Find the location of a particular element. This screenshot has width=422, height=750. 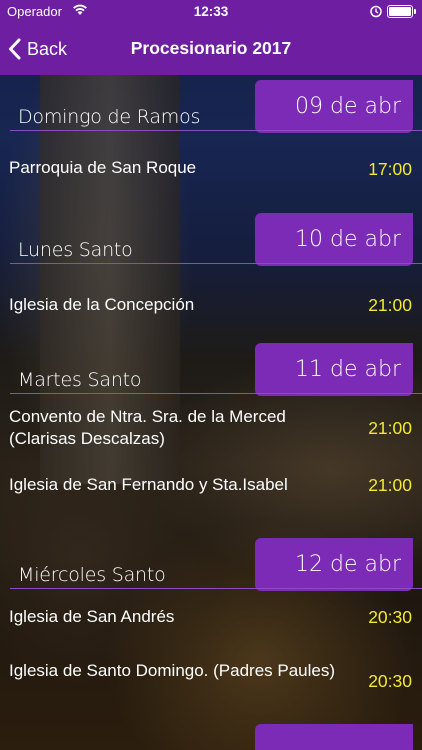

status-bar: Operador 12:33 is located at coordinates (211, 12).